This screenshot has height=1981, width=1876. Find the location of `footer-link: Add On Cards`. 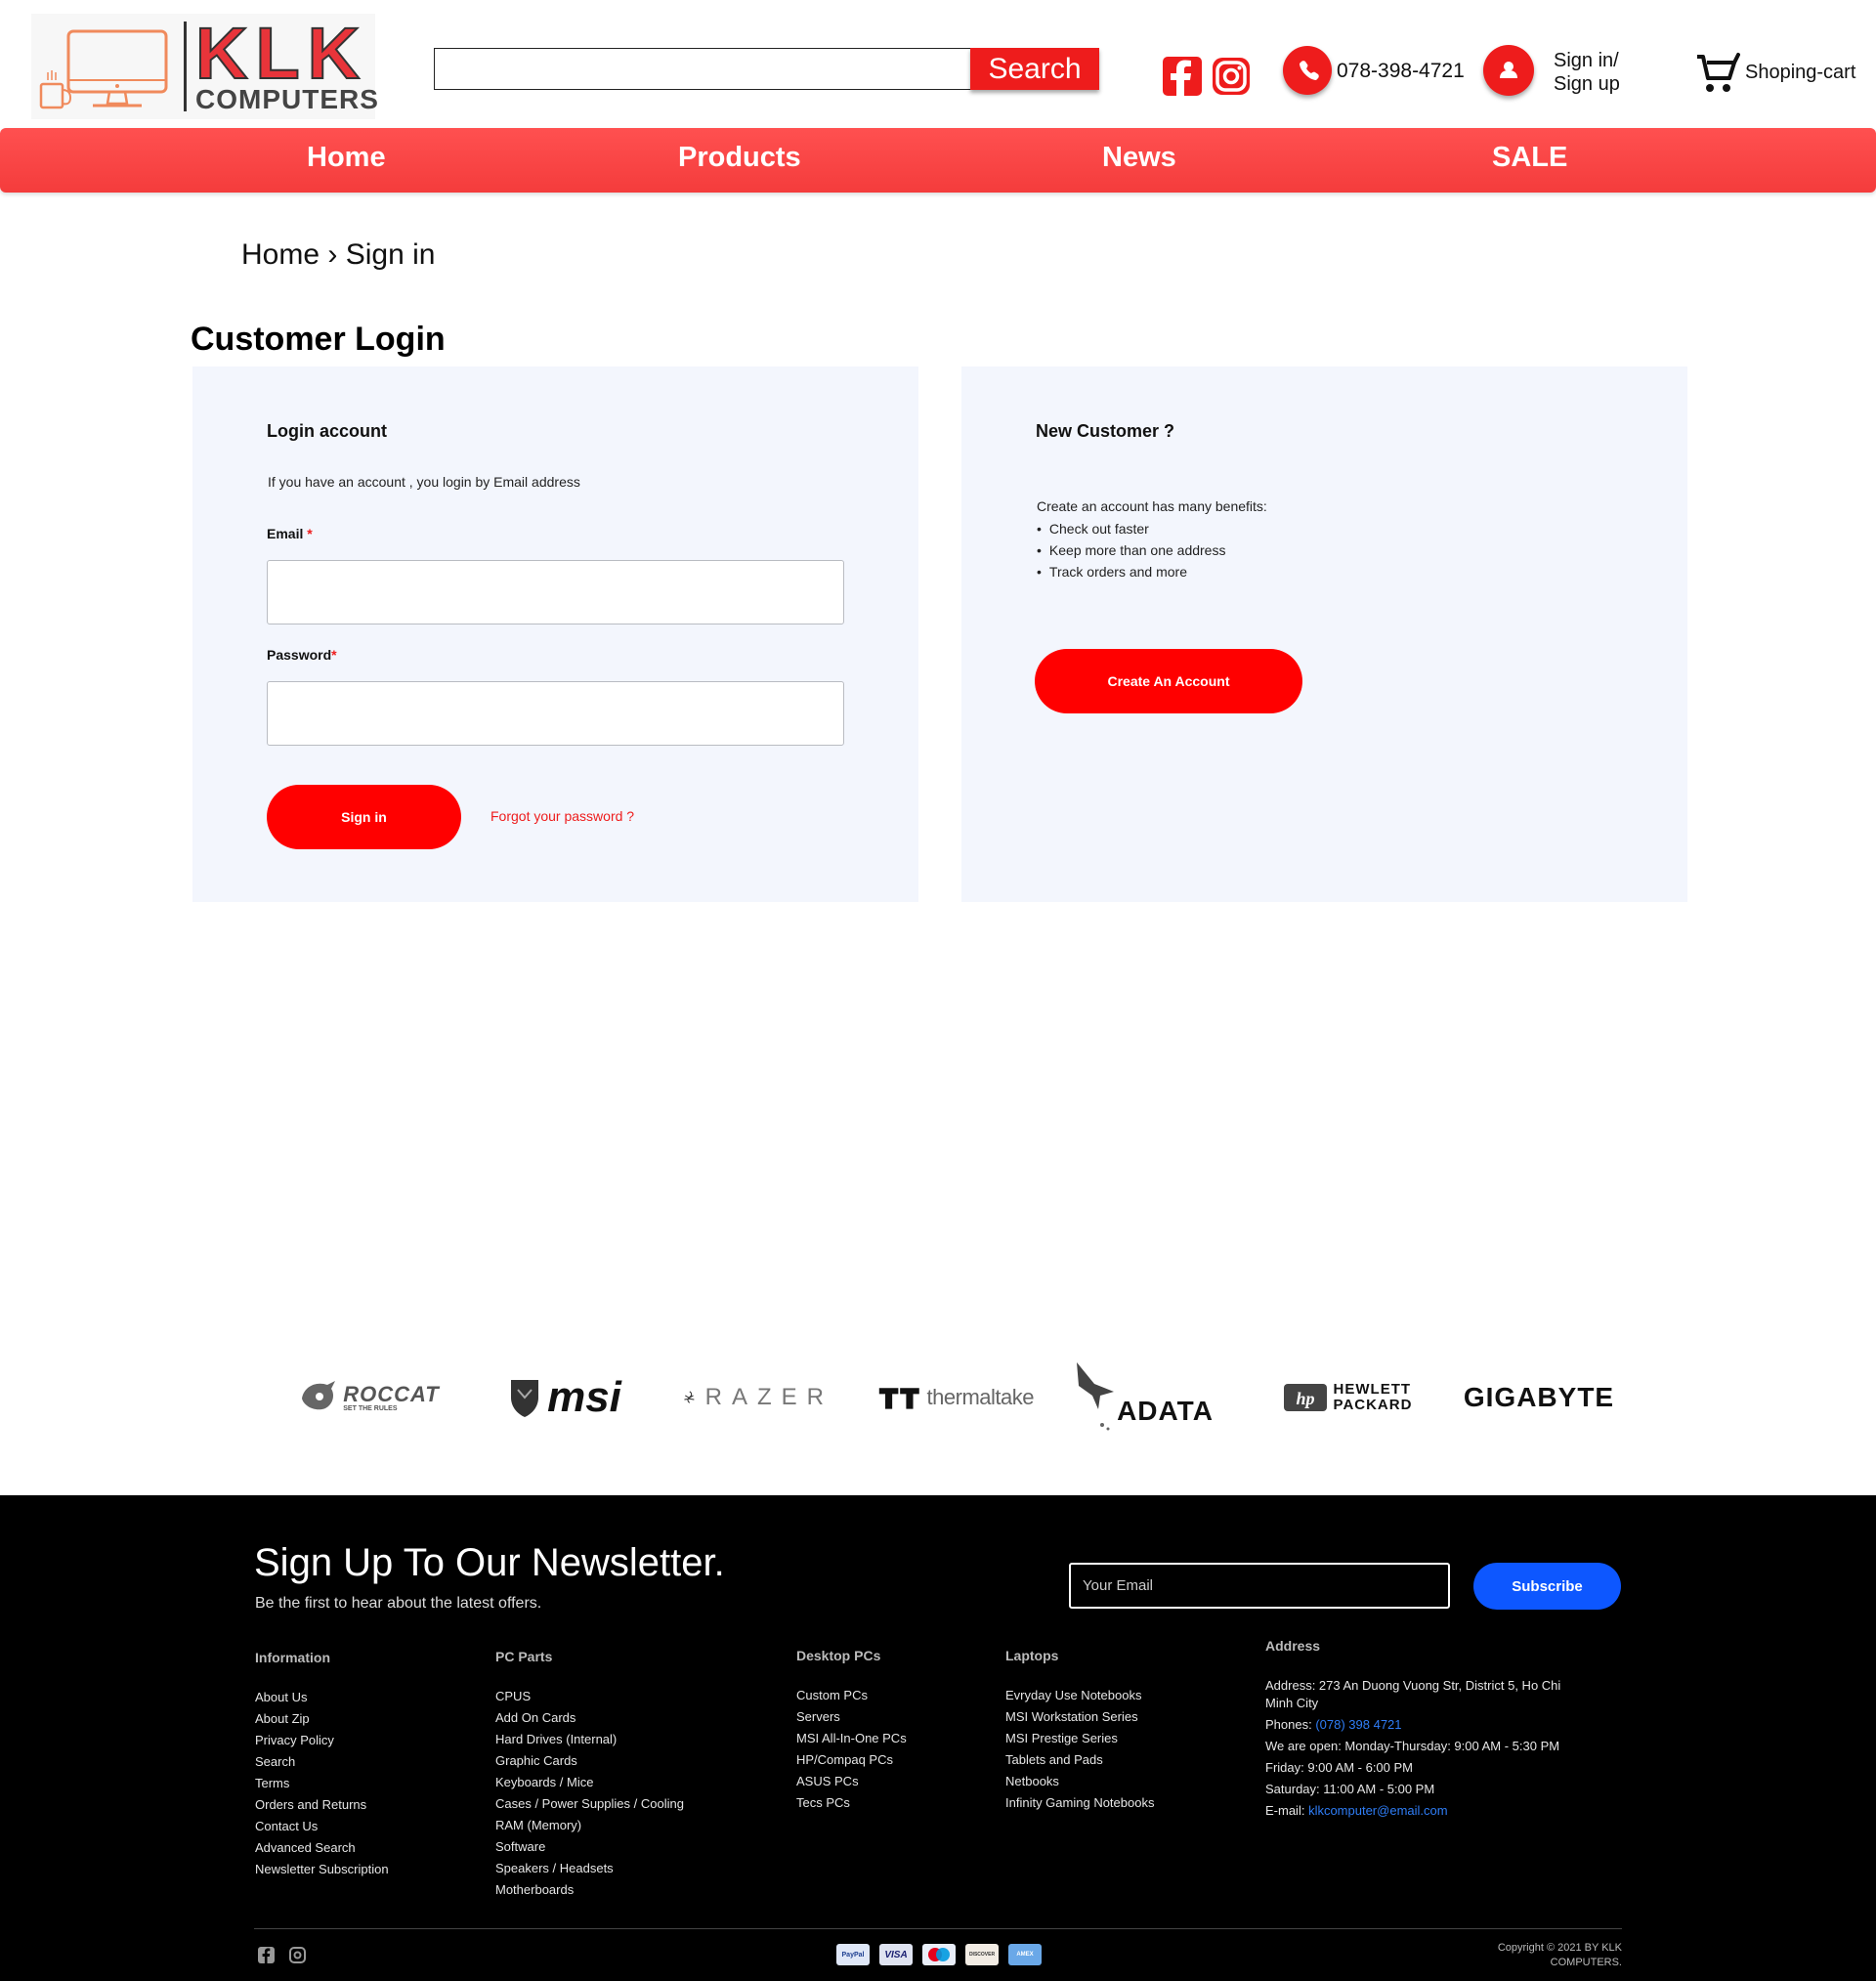

footer-link: Add On Cards is located at coordinates (589, 1718).